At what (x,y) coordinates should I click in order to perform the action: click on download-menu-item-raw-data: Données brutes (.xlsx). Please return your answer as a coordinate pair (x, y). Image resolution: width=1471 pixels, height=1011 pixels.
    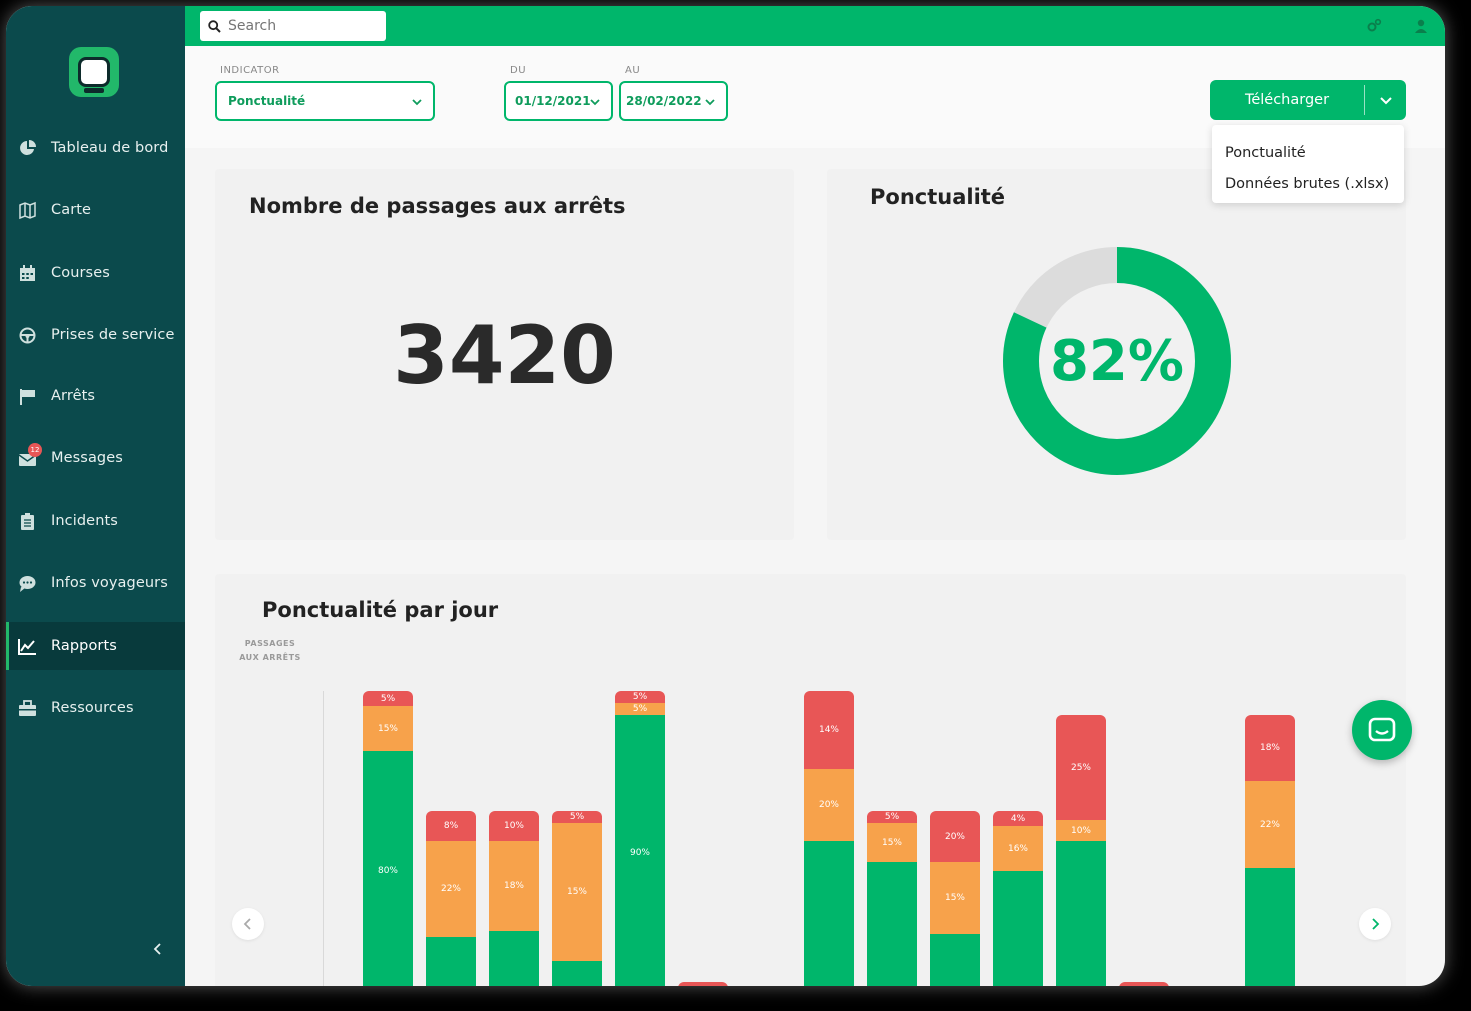
    Looking at the image, I should click on (1308, 184).